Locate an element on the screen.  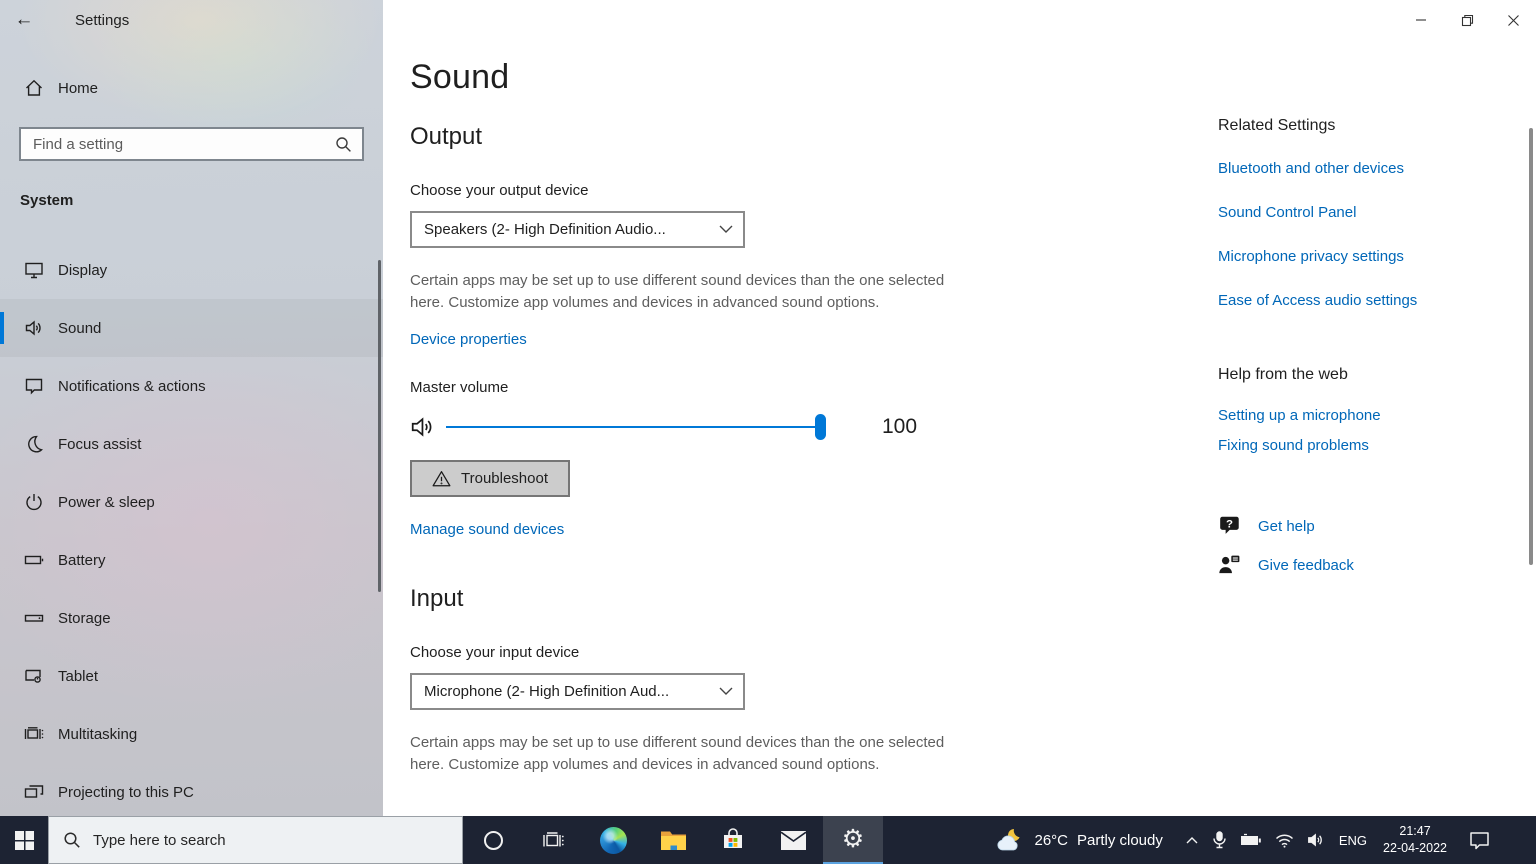
sidebar-item-projecting: Projecting to this PC is located at coordinates (191, 789).